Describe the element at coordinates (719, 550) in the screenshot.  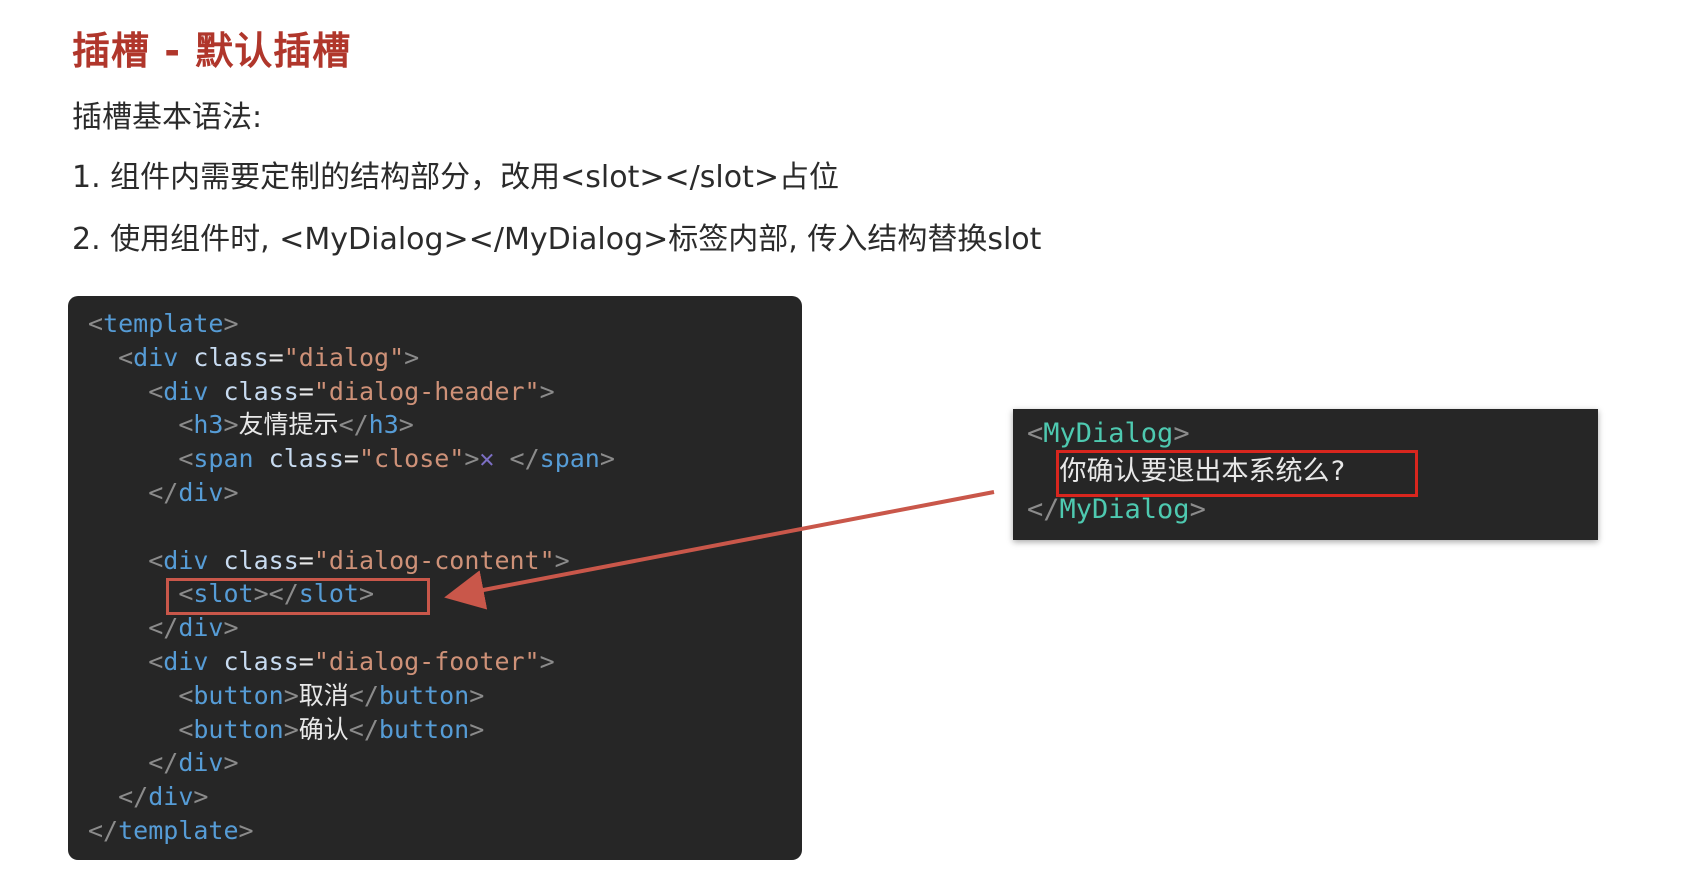
I see `replacement-arrow` at that location.